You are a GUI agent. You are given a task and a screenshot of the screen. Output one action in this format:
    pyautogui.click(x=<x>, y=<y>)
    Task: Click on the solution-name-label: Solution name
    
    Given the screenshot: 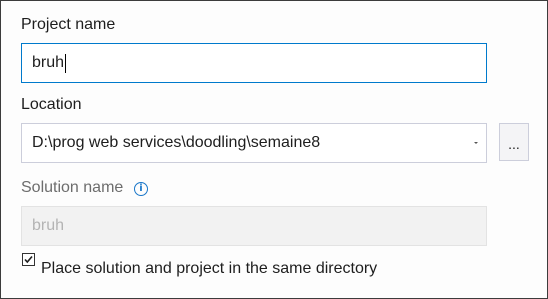 What is the action you would take?
    pyautogui.click(x=72, y=187)
    